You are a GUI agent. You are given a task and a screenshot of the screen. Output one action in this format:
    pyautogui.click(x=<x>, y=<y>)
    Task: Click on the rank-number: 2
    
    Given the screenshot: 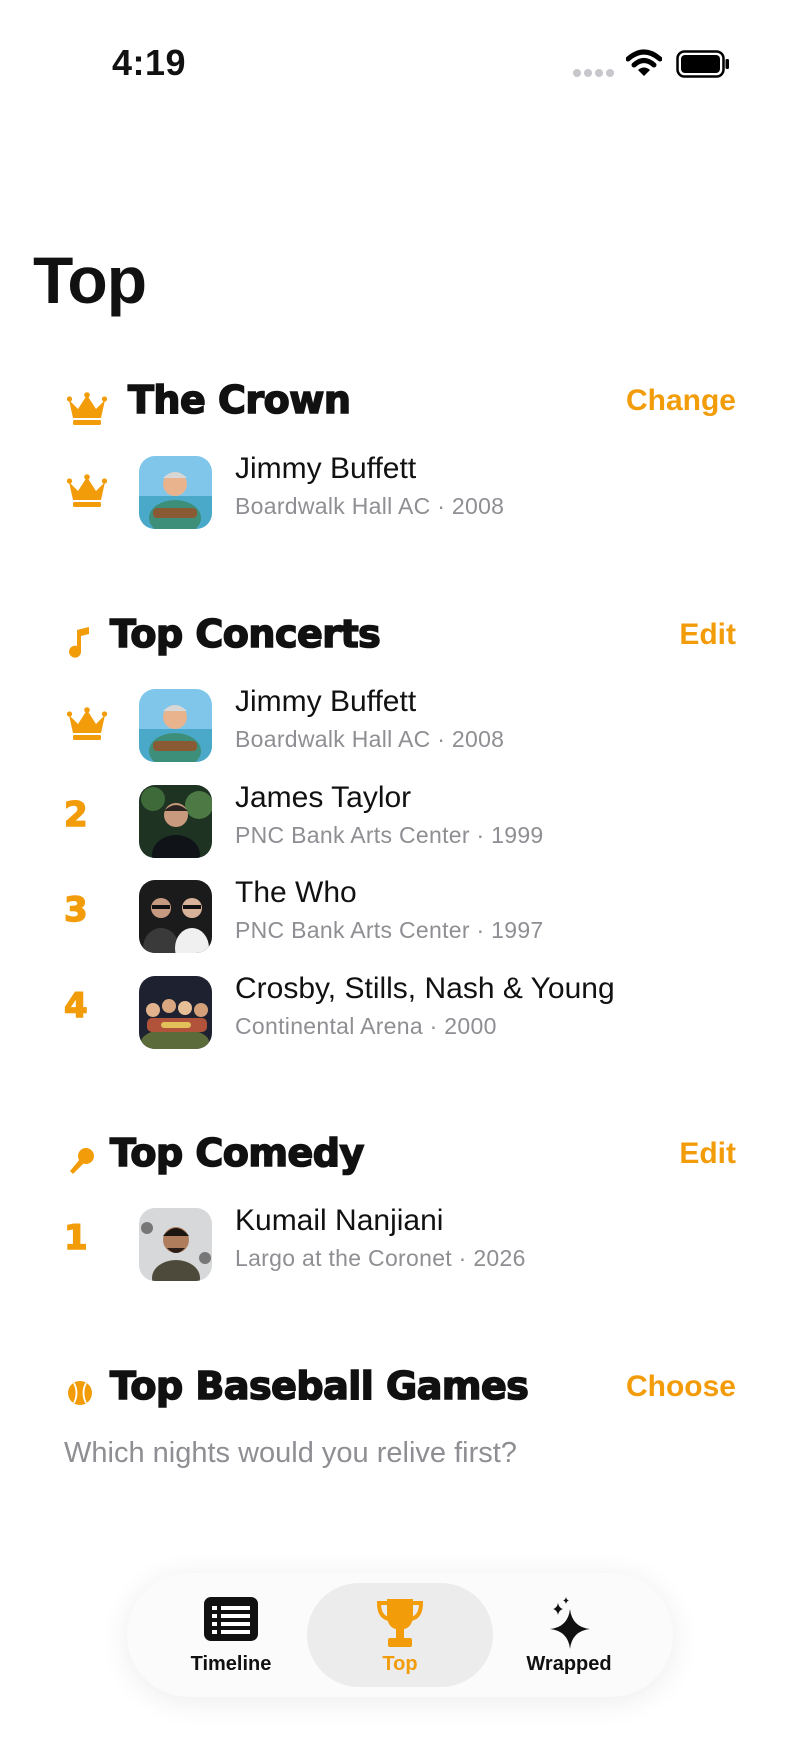 What is the action you would take?
    pyautogui.click(x=75, y=814)
    